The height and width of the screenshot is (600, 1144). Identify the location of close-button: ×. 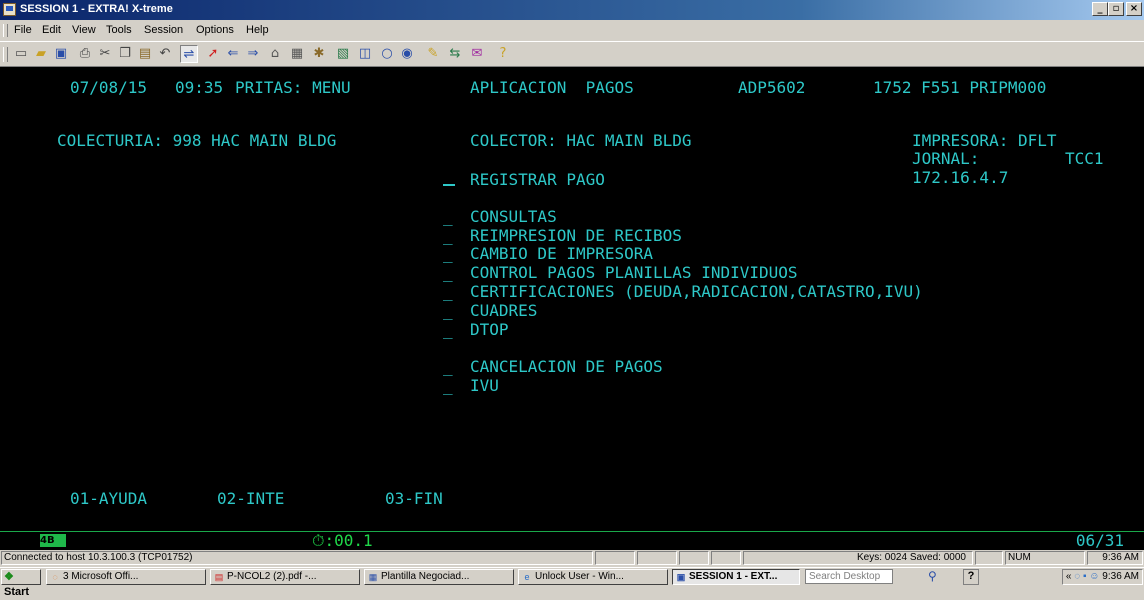
(1134, 9).